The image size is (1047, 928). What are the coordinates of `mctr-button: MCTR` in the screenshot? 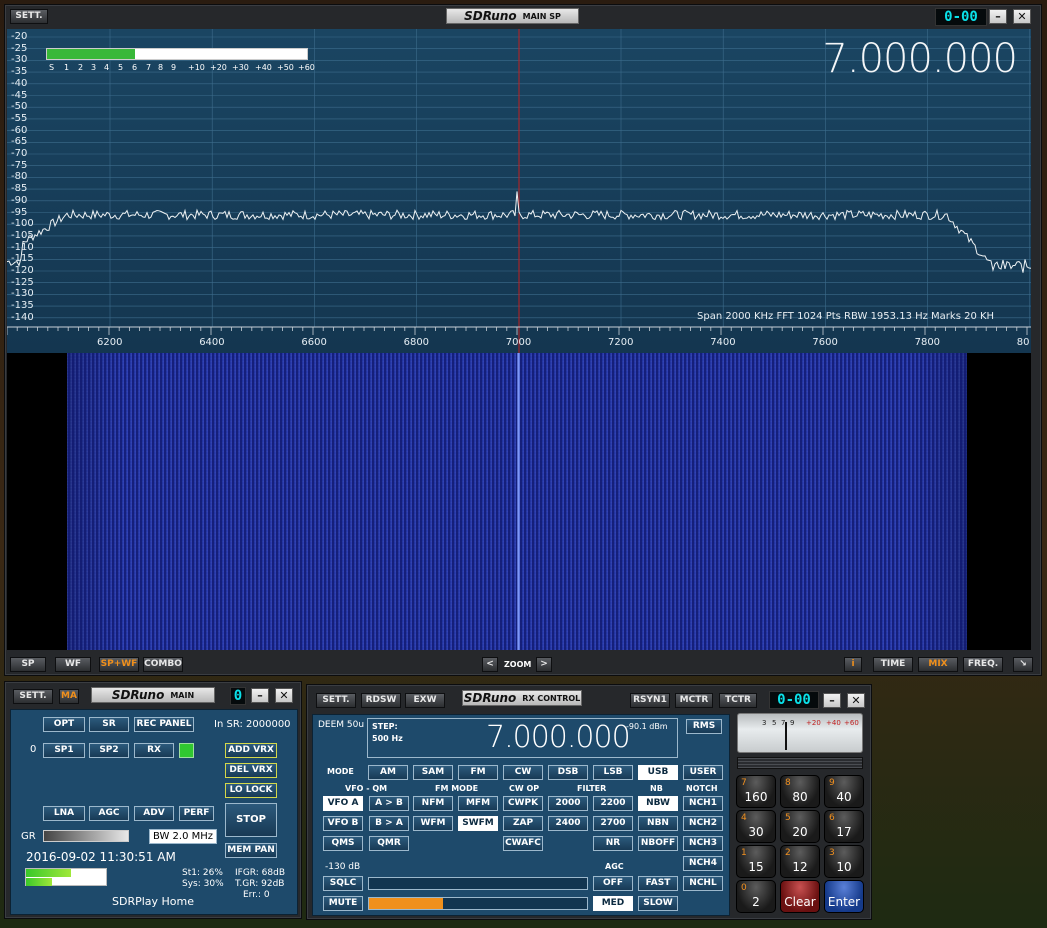 It's located at (694, 700).